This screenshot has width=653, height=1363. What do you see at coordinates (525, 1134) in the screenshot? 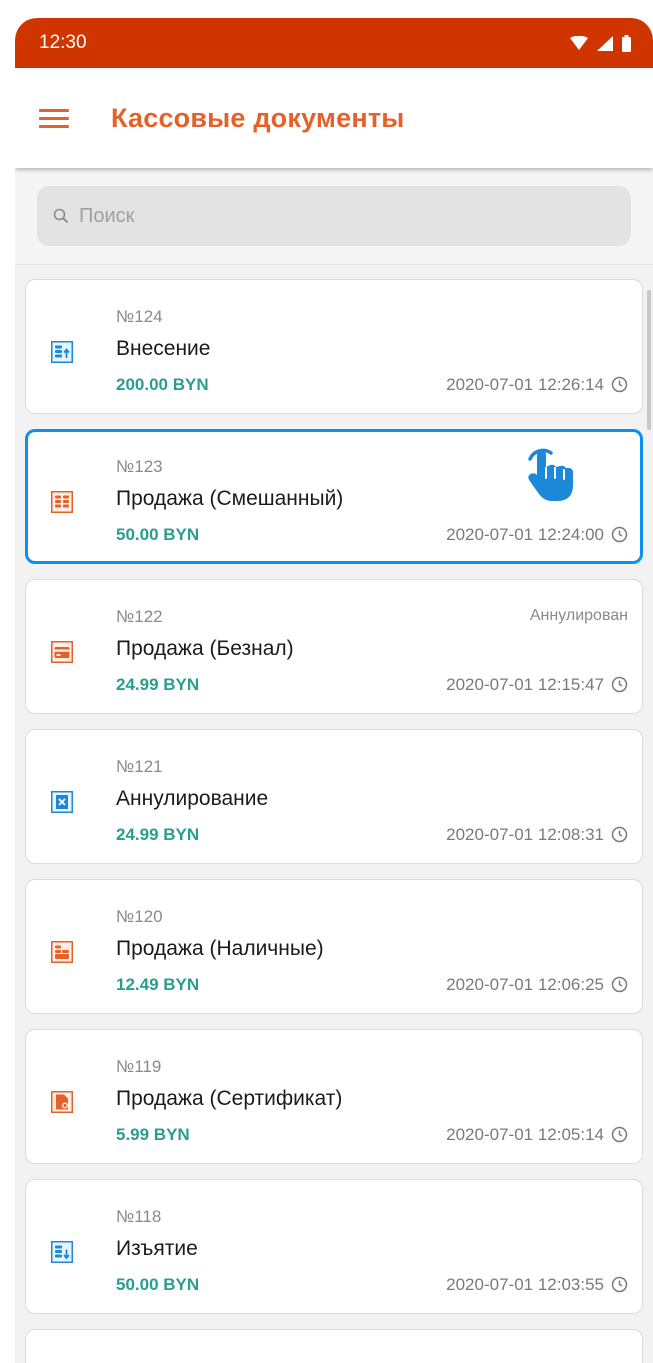
I see `document-datetime: 2020-07-01 12:05:14` at bounding box center [525, 1134].